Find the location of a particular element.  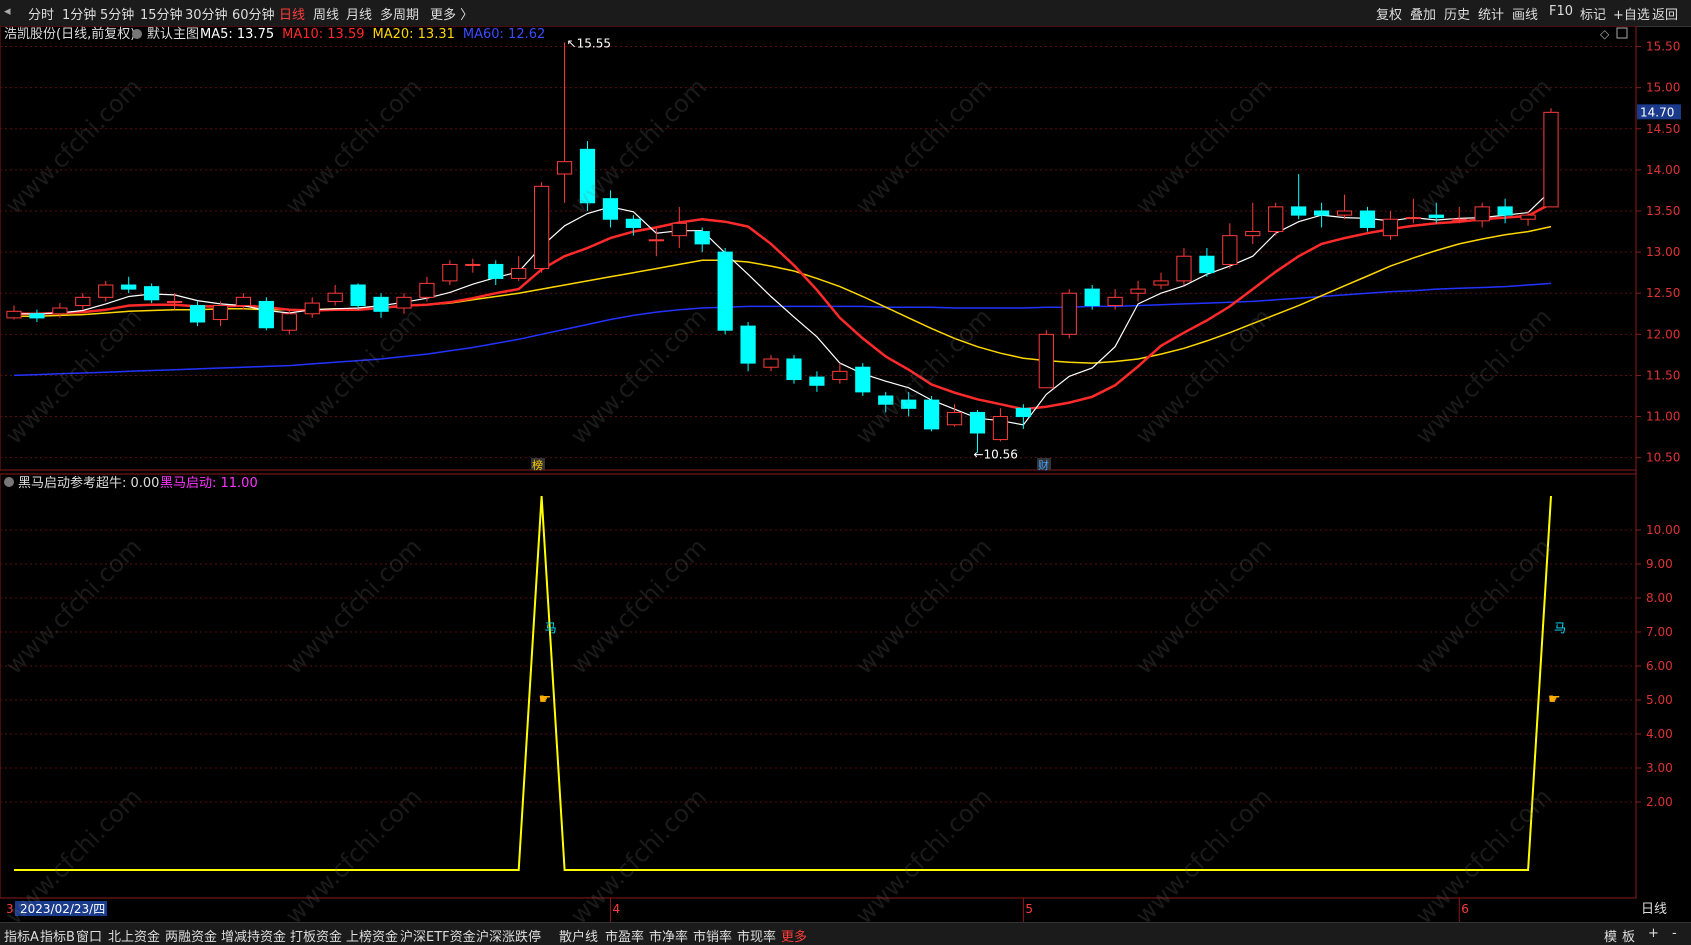

price-tick-label: 13.50 is located at coordinates (1663, 211).